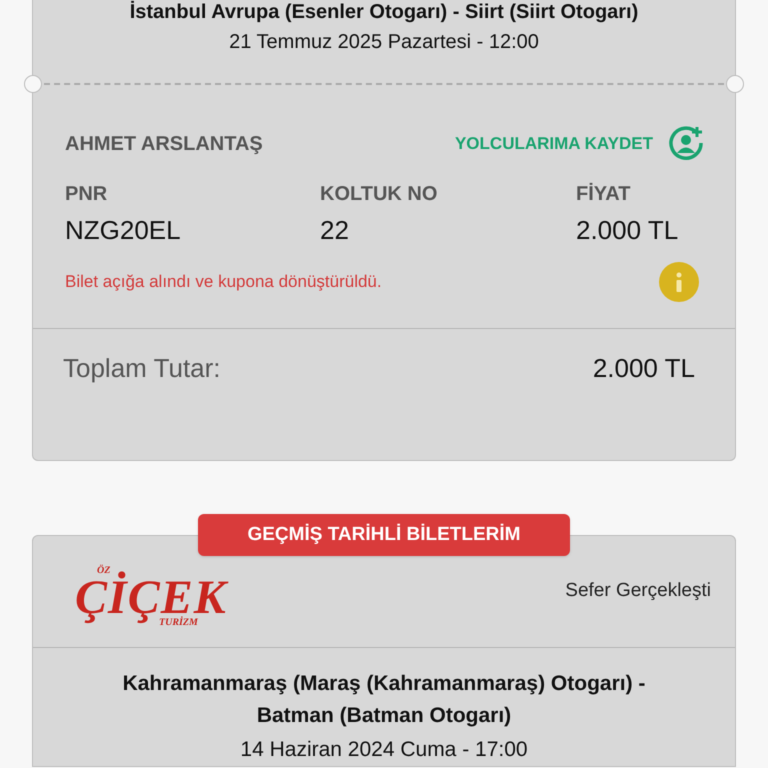  What do you see at coordinates (679, 282) in the screenshot?
I see `info-icon` at bounding box center [679, 282].